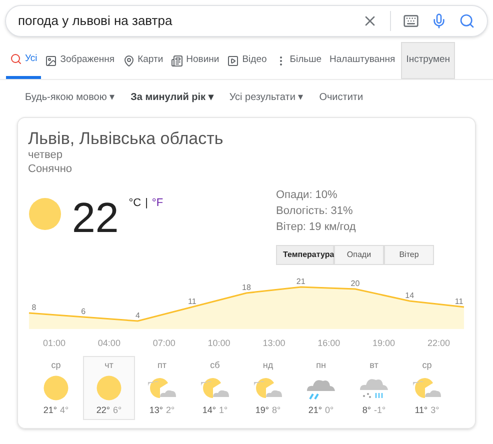 This screenshot has height=444, width=493. Describe the element at coordinates (135, 203) in the screenshot. I see `celsius-unit: °C` at that location.